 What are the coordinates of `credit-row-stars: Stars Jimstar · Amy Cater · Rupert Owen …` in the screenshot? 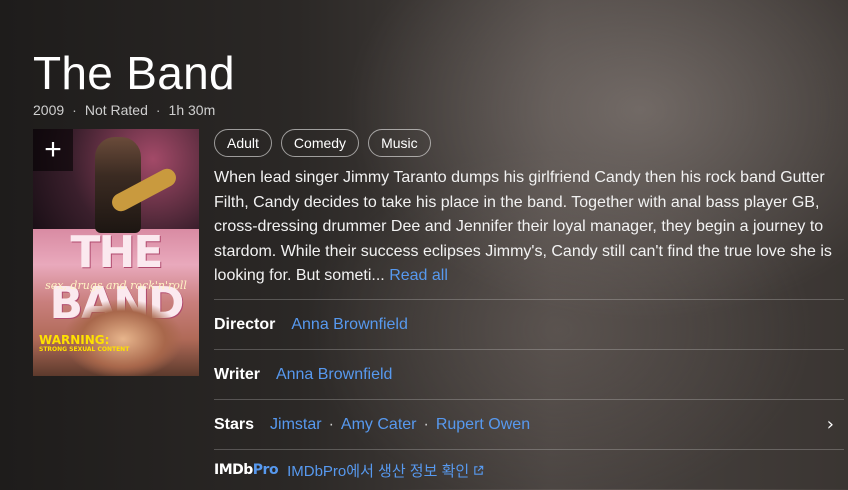 It's located at (529, 424).